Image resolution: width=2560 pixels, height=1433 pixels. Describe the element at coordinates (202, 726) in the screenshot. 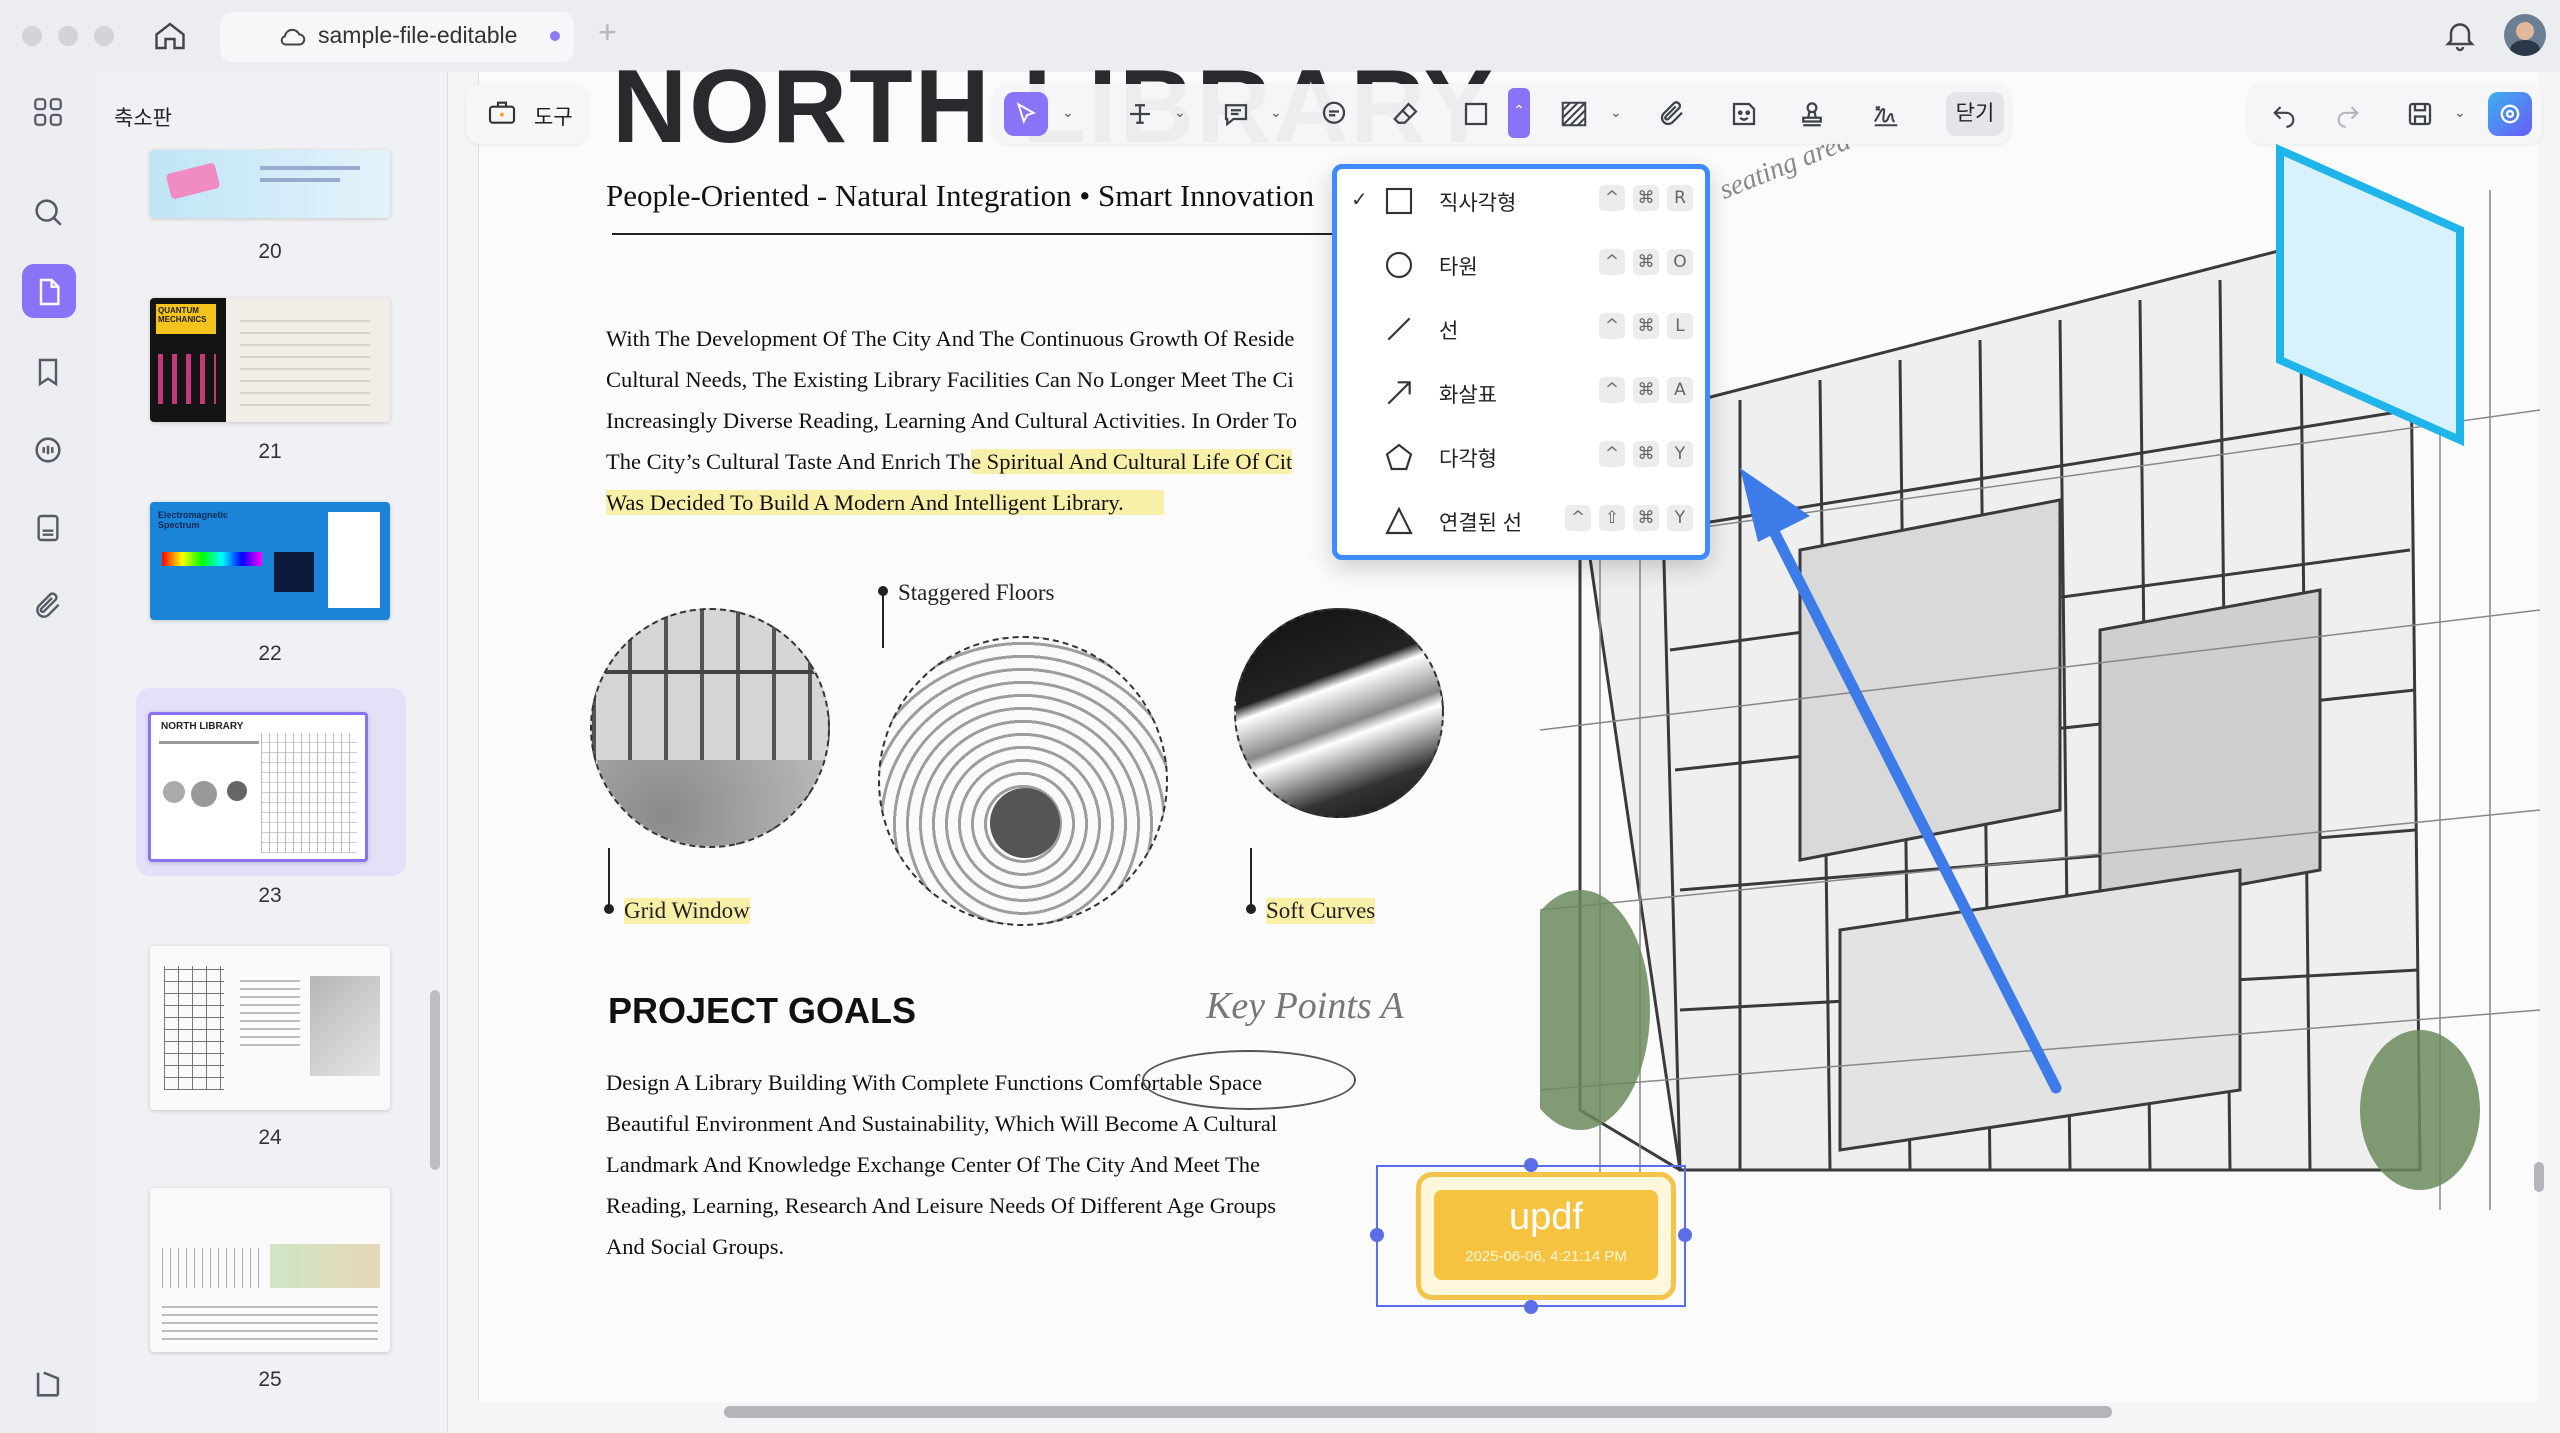

I see `thumbnail-heading: NORTH LIBRARY` at that location.